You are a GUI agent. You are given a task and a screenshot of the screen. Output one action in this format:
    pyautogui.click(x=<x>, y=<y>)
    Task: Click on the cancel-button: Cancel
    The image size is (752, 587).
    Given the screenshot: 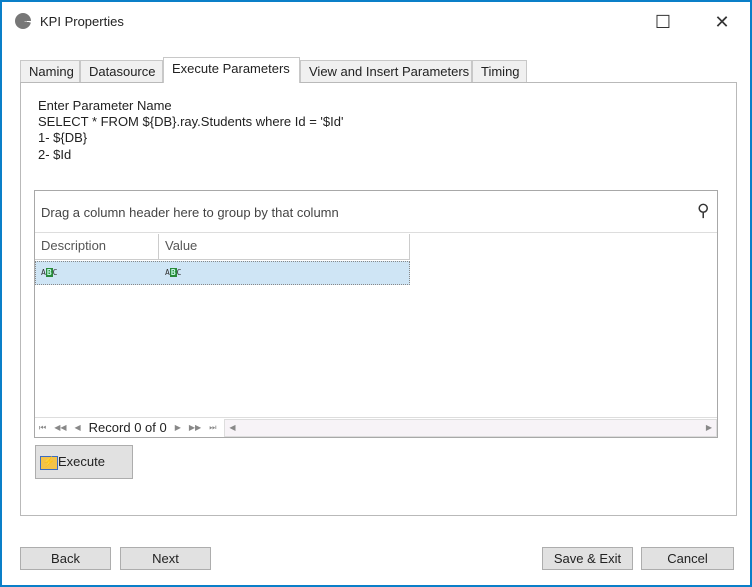 What is the action you would take?
    pyautogui.click(x=687, y=558)
    